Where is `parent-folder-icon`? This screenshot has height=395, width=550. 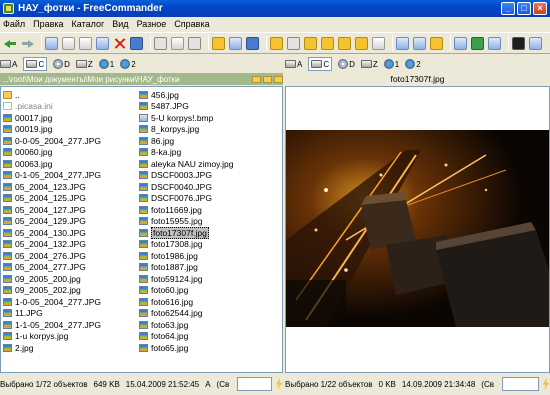 parent-folder-icon is located at coordinates (278, 79).